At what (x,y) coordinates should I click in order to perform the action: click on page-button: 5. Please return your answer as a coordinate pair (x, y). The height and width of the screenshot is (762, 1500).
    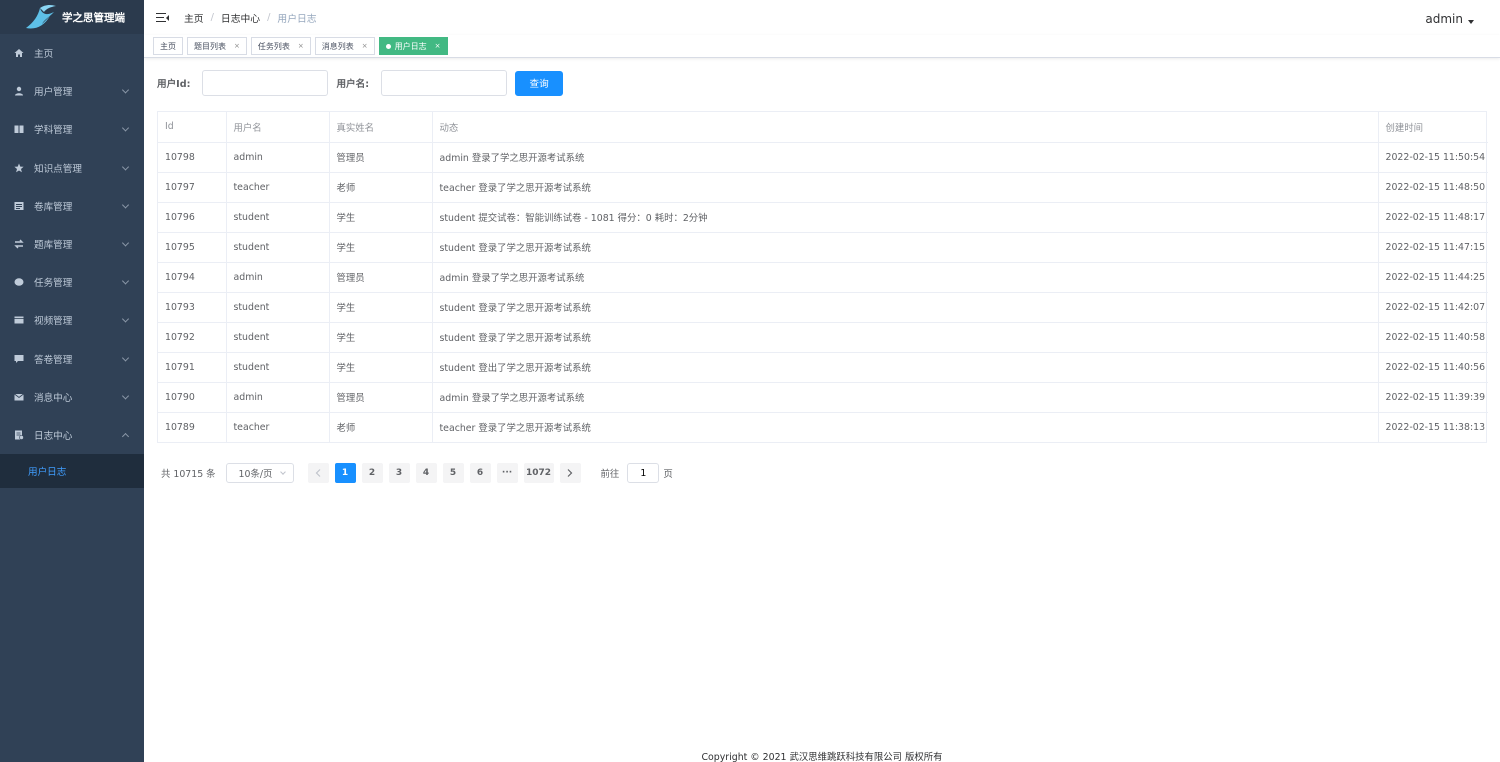
    Looking at the image, I should click on (453, 473).